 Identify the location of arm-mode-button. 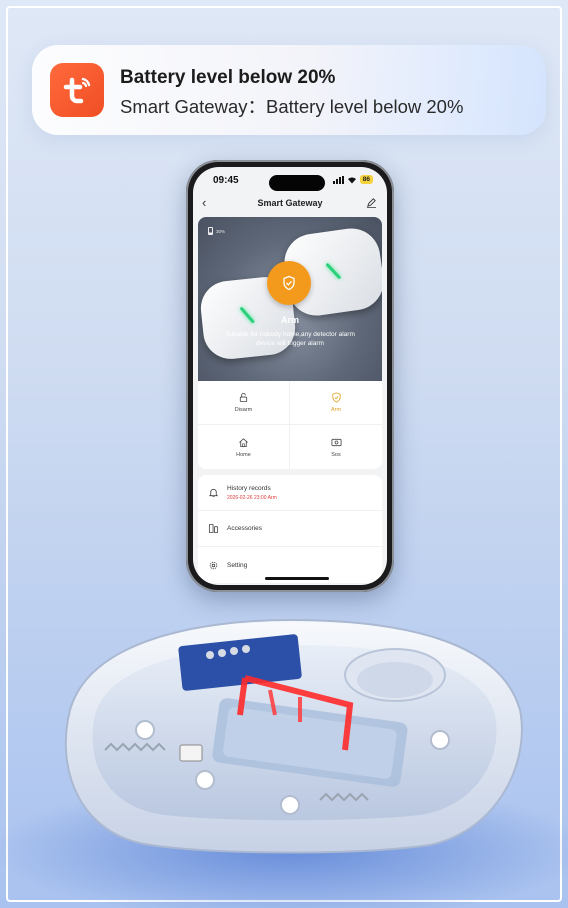
(289, 283).